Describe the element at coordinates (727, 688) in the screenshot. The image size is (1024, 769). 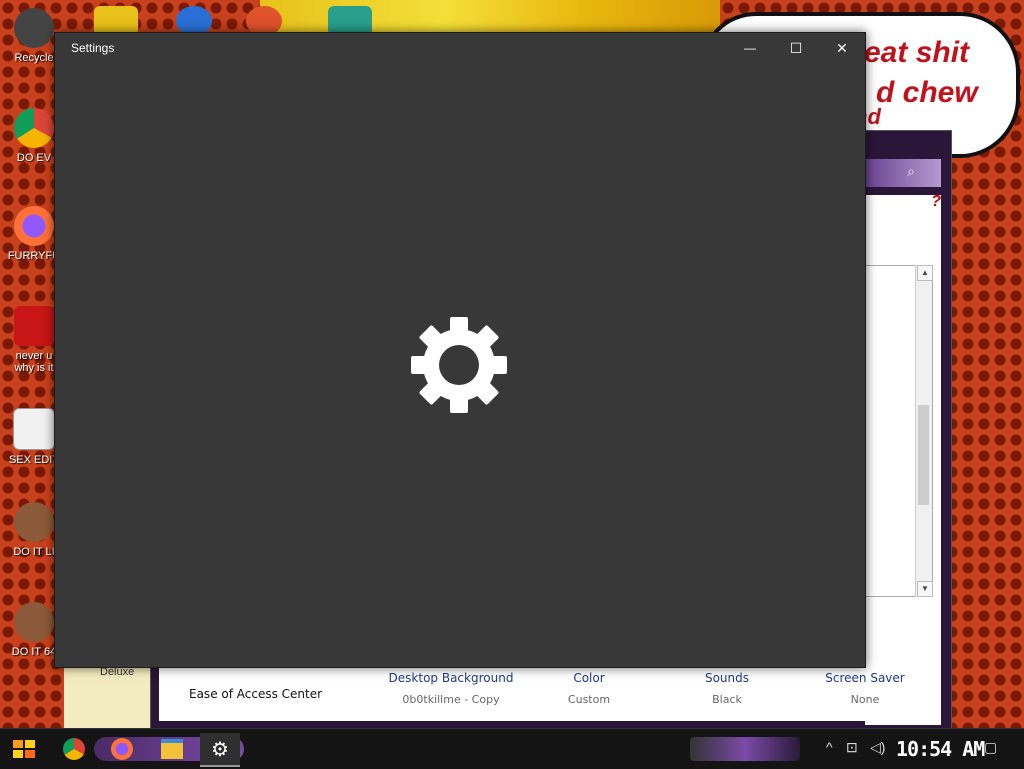
I see `sounds-item: Sounds Black` at that location.